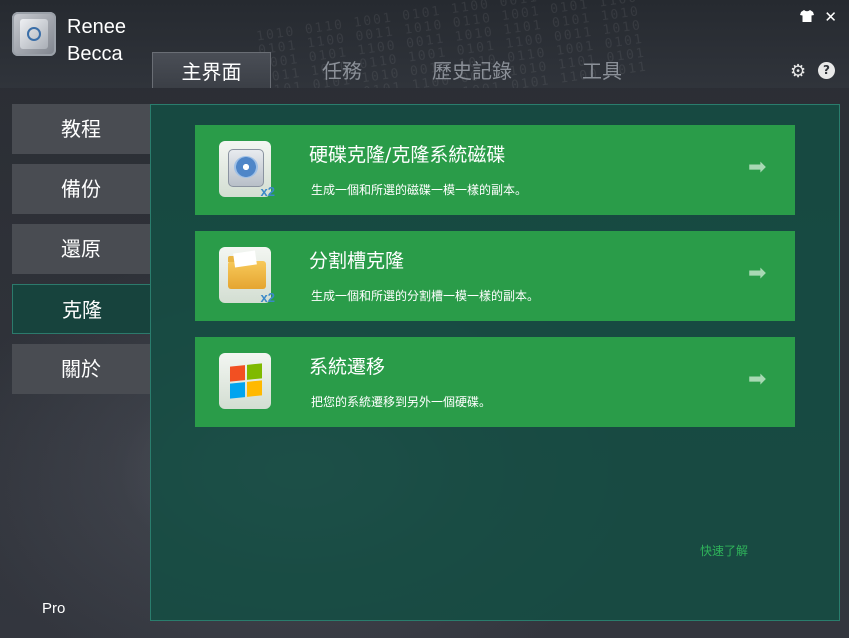  I want to click on partition-clone-card: x2 分割槽克隆 生成一個和所選的分割槽一模一樣的副本。 ➡, so click(495, 276).